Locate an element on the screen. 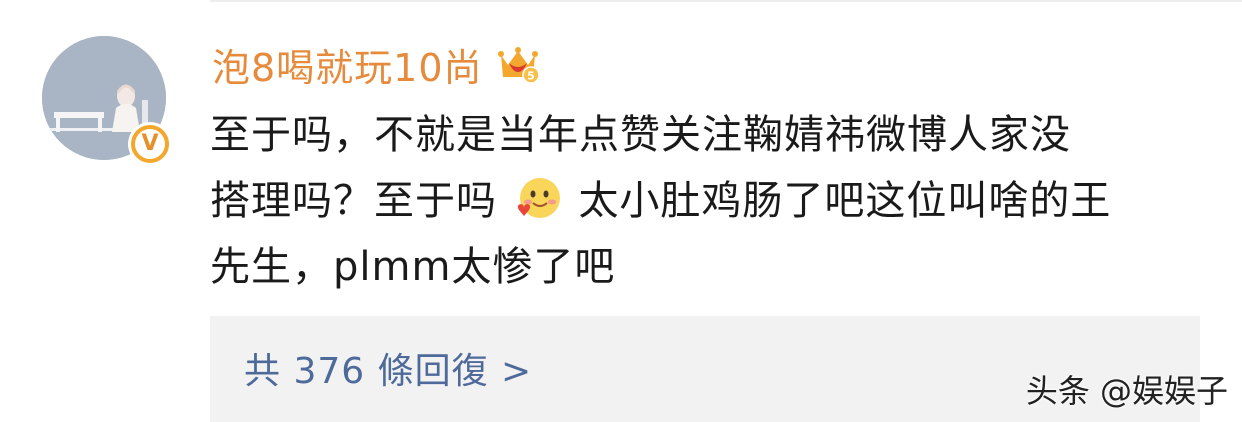  divider is located at coordinates (726, 1).